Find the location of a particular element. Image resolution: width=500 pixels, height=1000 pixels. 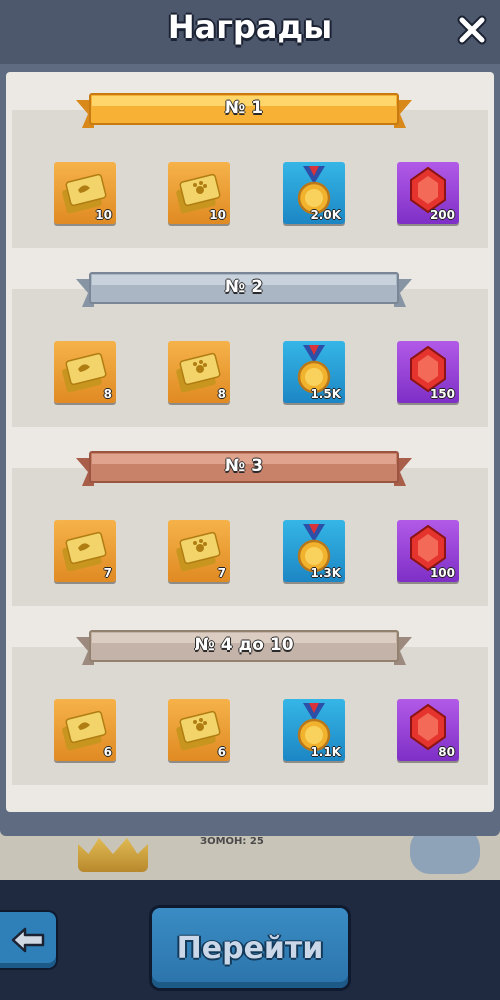

back-button is located at coordinates (28, 940).